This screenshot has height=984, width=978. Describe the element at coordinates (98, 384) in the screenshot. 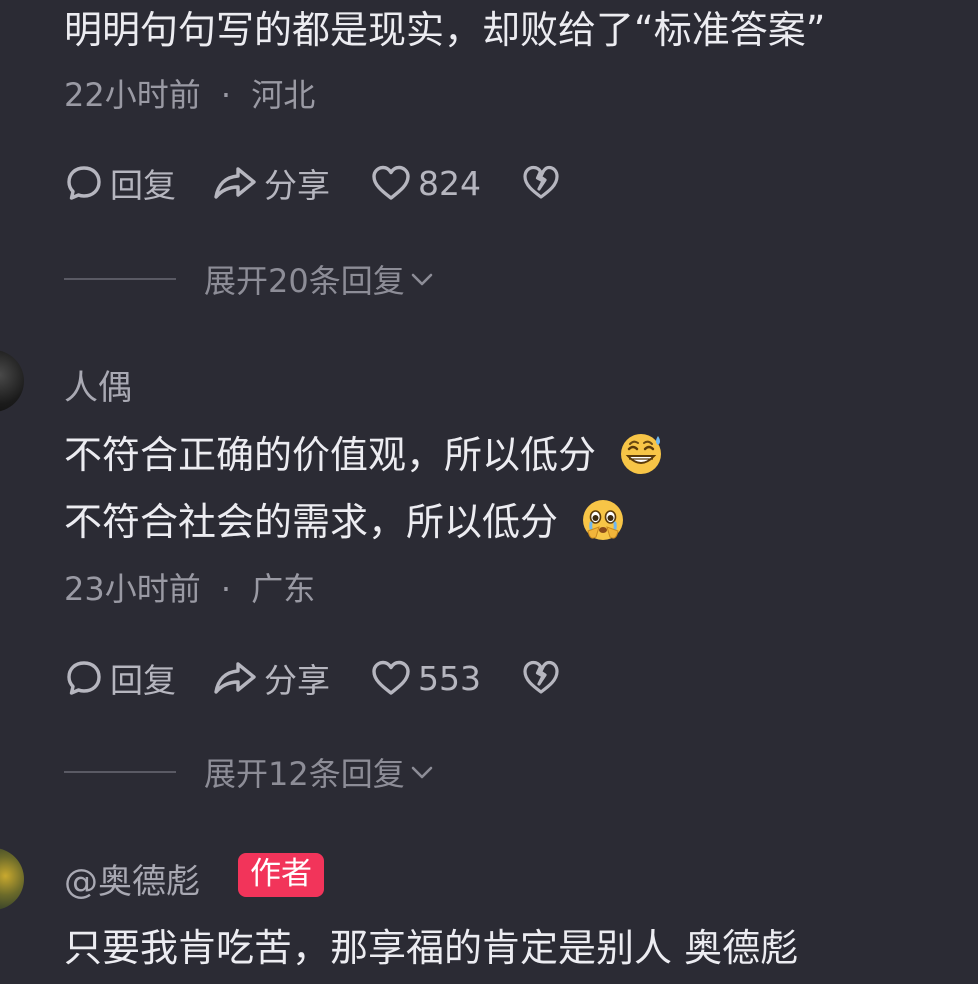

I see `comment-username: 人偶` at that location.